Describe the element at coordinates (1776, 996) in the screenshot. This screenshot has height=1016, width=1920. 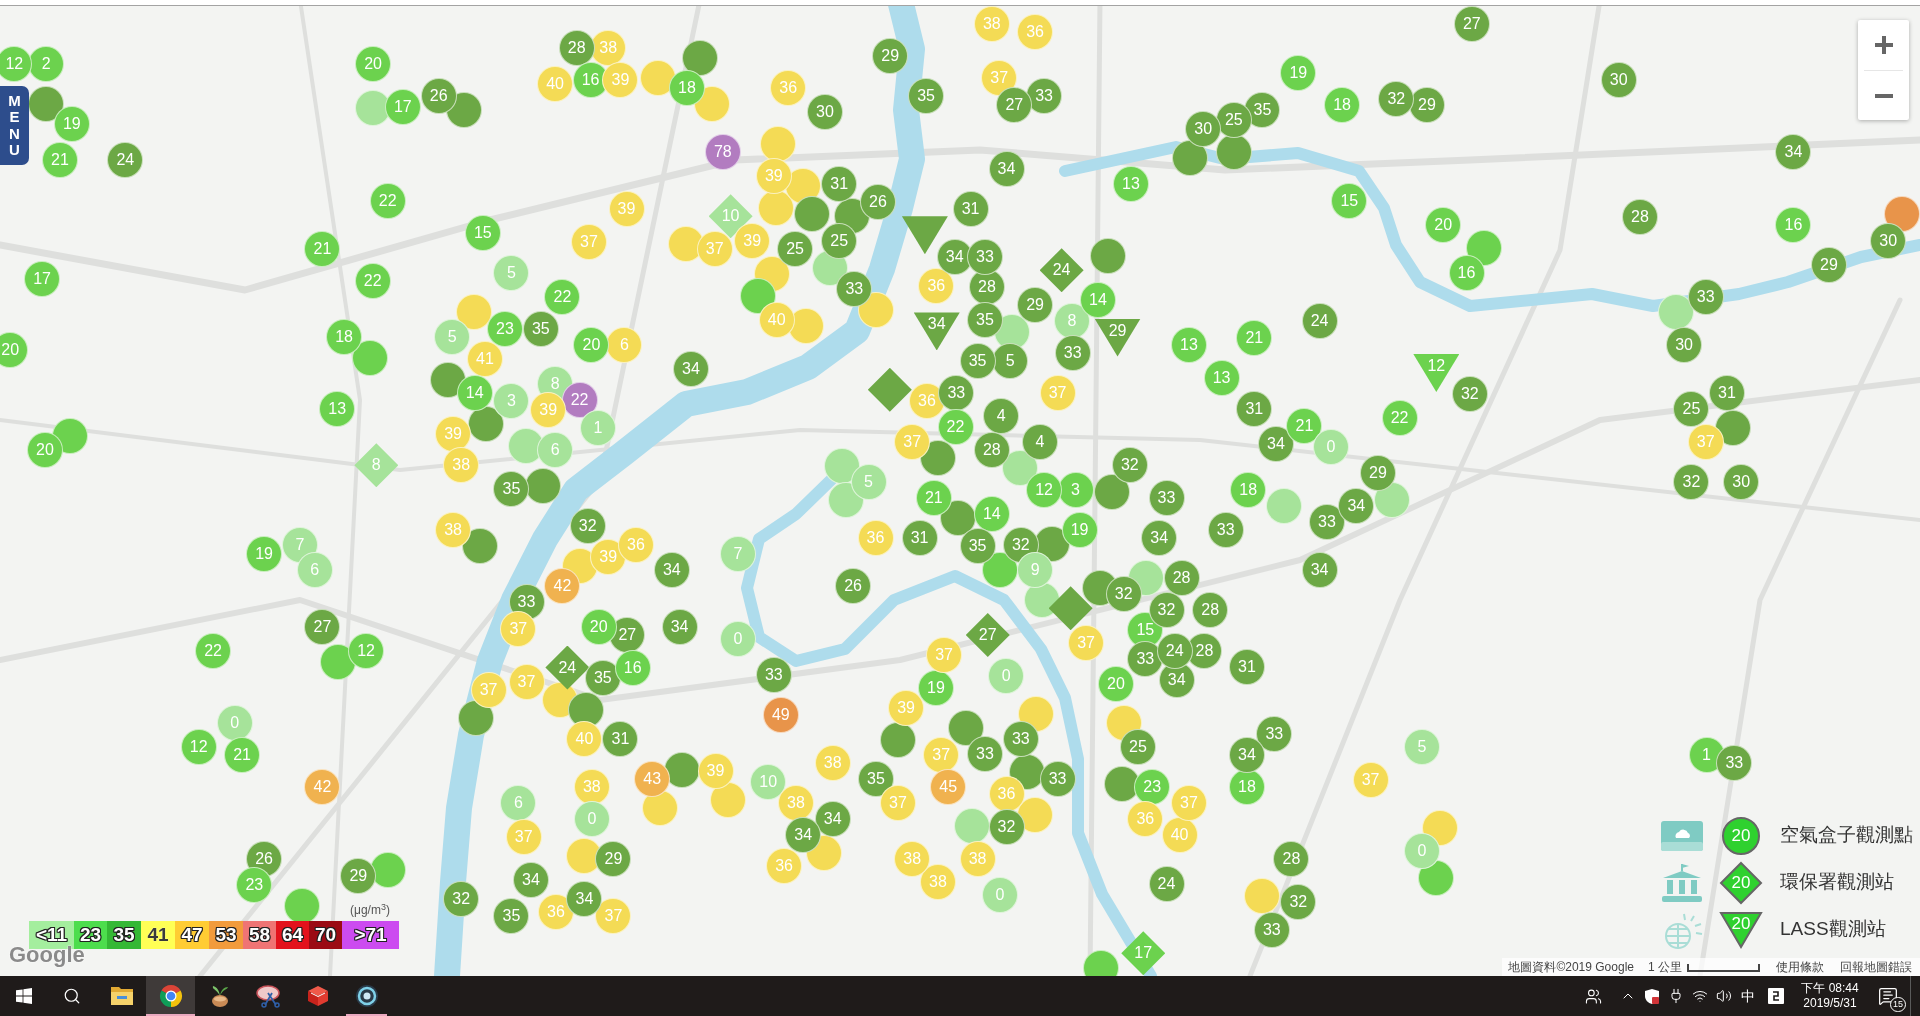
I see `square-app-icon` at that location.